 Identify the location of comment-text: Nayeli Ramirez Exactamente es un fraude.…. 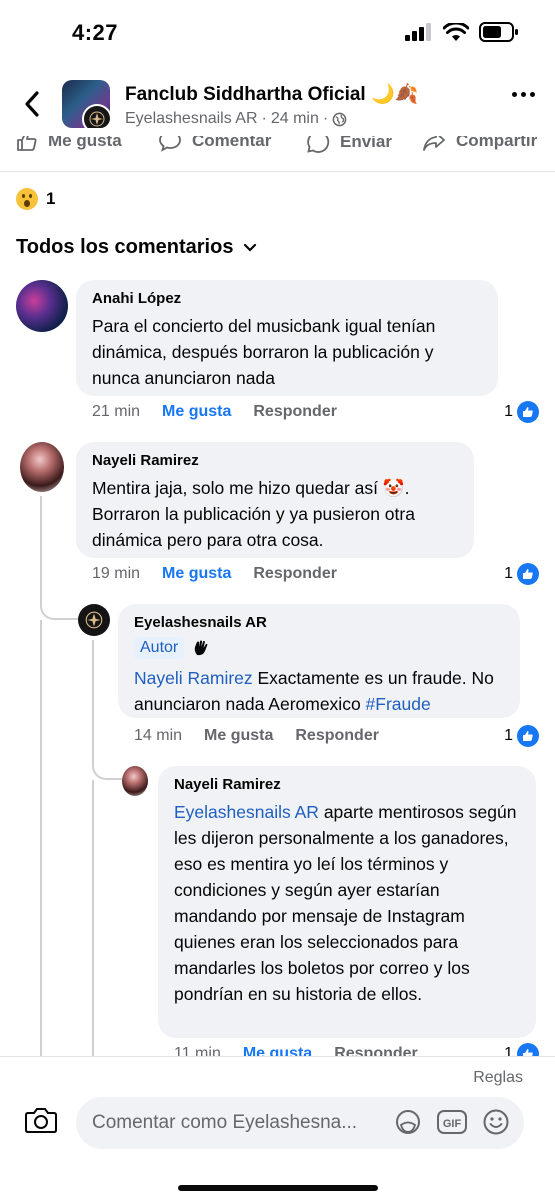
(320, 691).